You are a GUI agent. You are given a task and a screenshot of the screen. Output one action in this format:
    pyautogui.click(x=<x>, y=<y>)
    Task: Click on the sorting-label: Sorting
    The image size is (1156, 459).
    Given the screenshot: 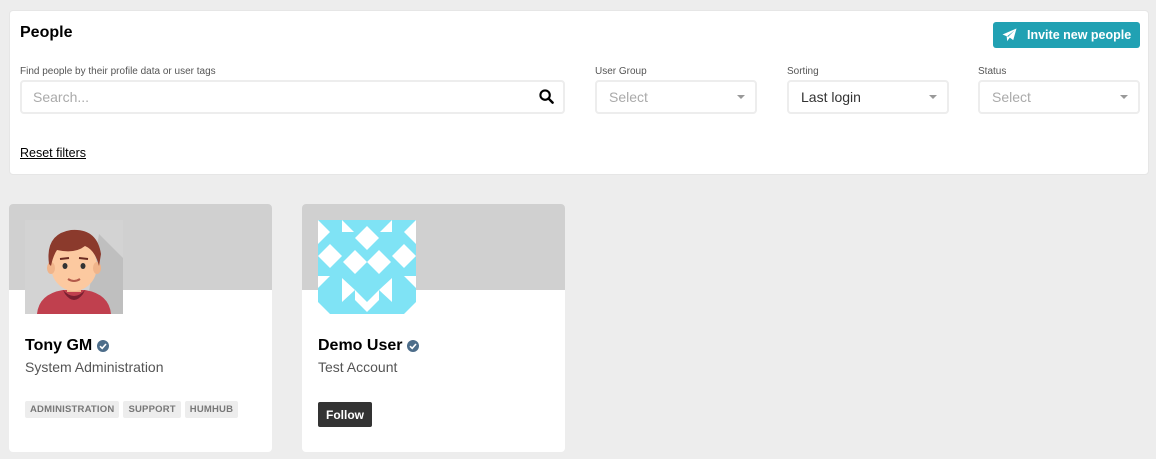 What is the action you would take?
    pyautogui.click(x=803, y=71)
    